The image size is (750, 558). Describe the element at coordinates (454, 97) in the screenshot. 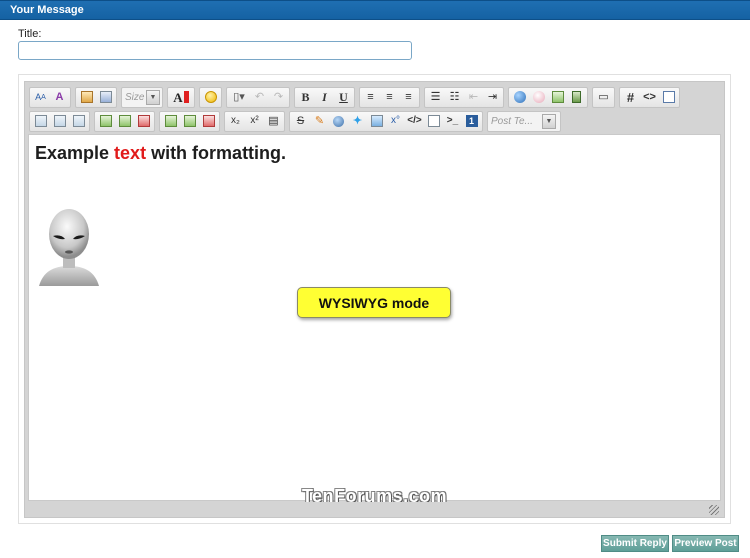

I see `unordered-list-icon: ☷` at that location.